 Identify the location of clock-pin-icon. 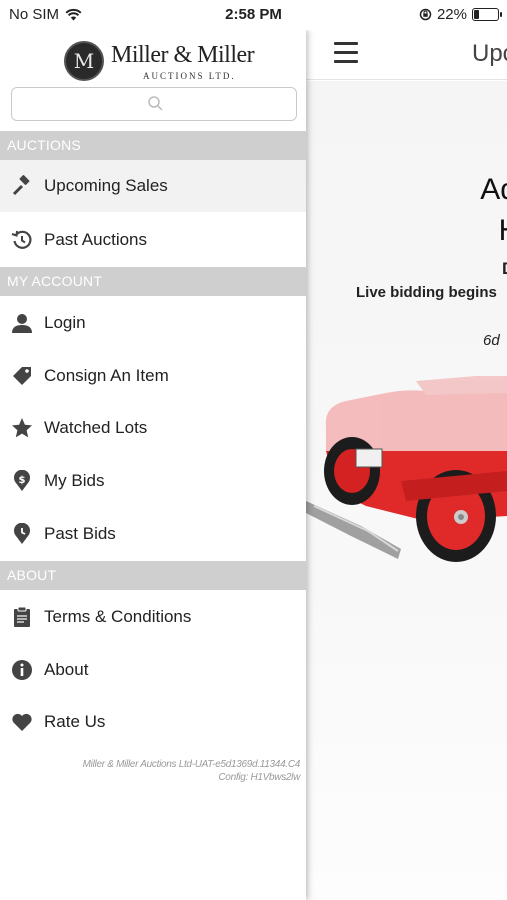
(22, 534).